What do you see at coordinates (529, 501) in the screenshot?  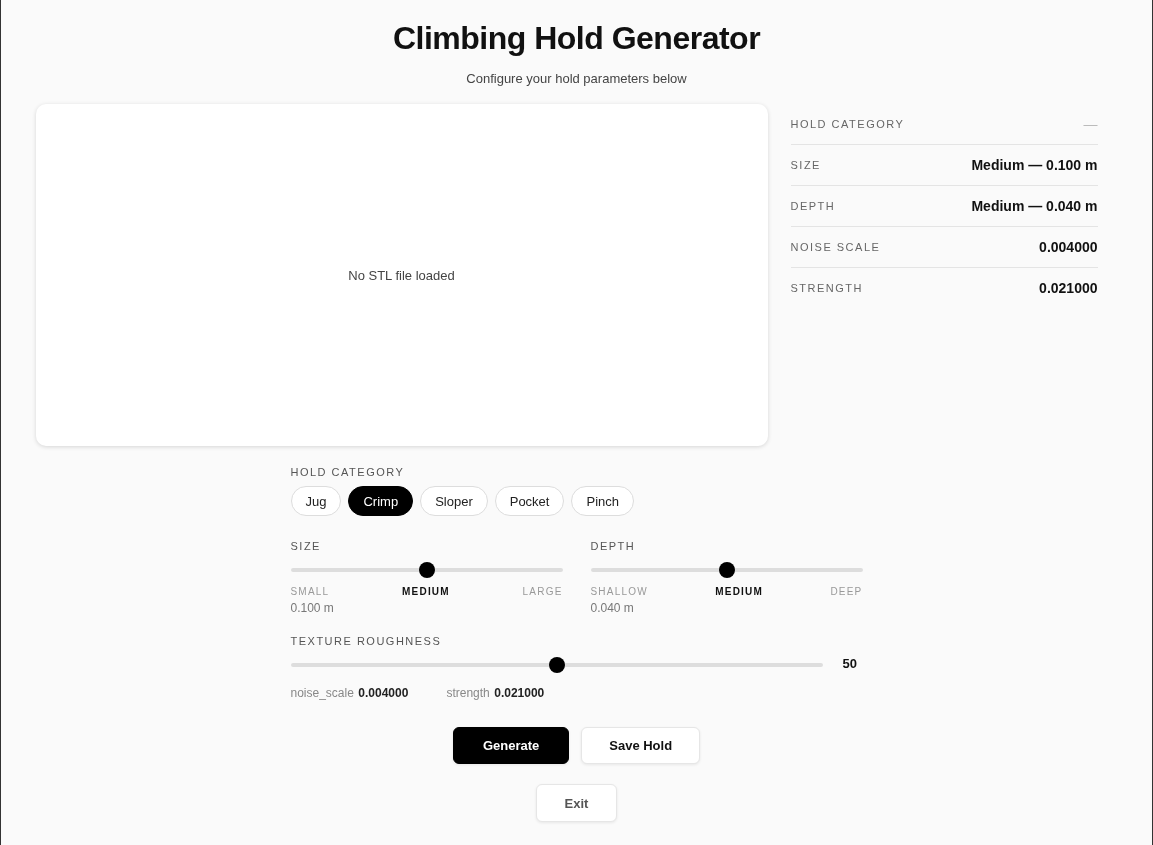 I see `category-chip: Pocket` at bounding box center [529, 501].